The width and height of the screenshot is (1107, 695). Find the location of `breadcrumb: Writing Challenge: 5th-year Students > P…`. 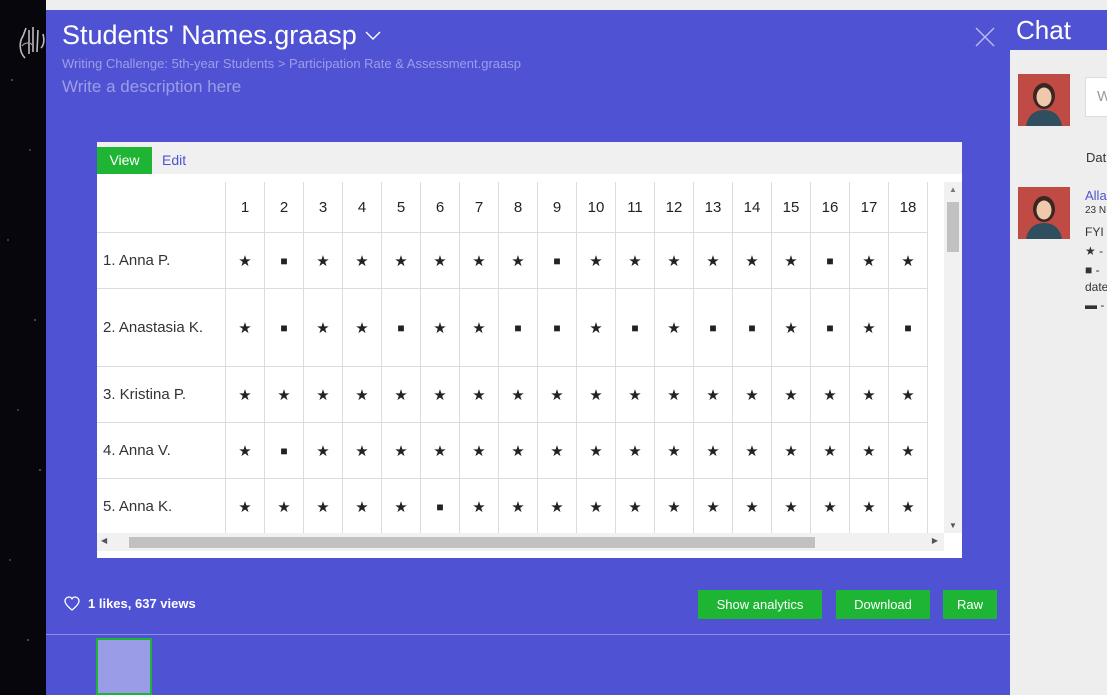

breadcrumb: Writing Challenge: 5th-year Students > P… is located at coordinates (291, 63).